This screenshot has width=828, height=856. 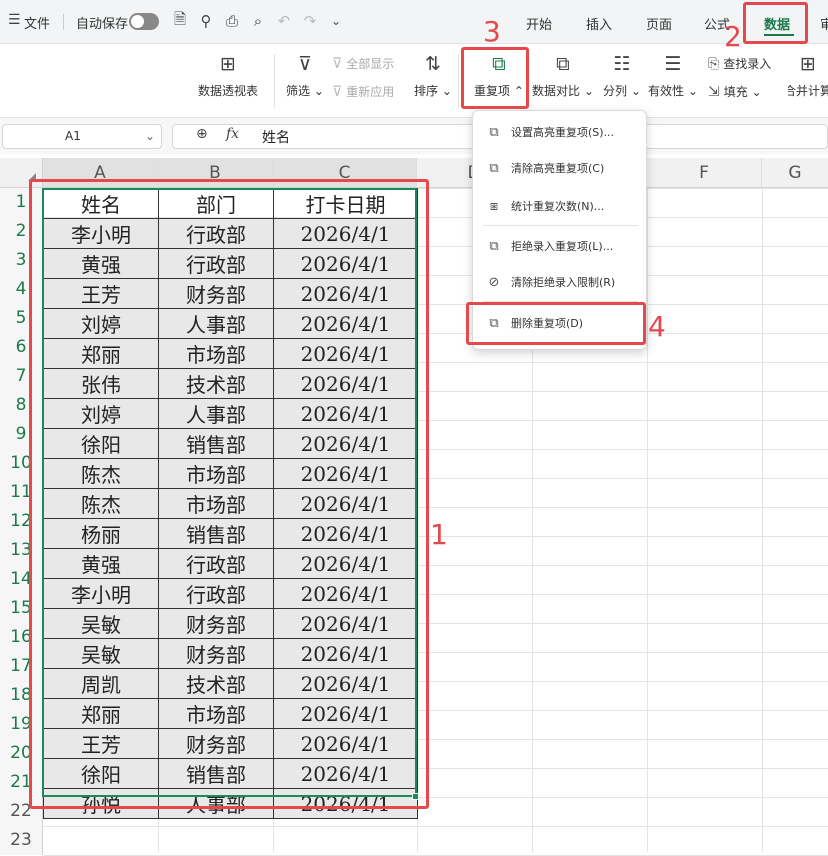 What do you see at coordinates (21, 782) in the screenshot?
I see `row-header: 21` at bounding box center [21, 782].